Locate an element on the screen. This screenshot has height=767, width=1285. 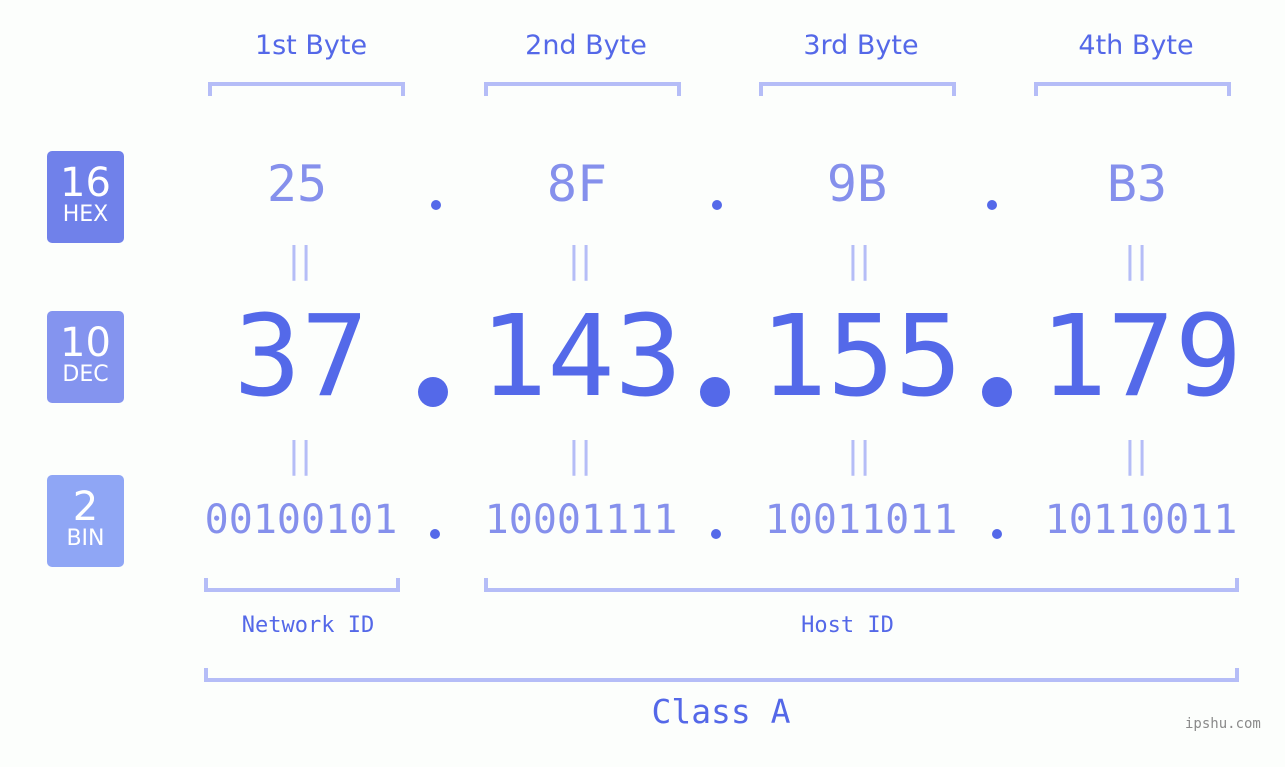
watermark: ipshu.com is located at coordinates (1223, 724).